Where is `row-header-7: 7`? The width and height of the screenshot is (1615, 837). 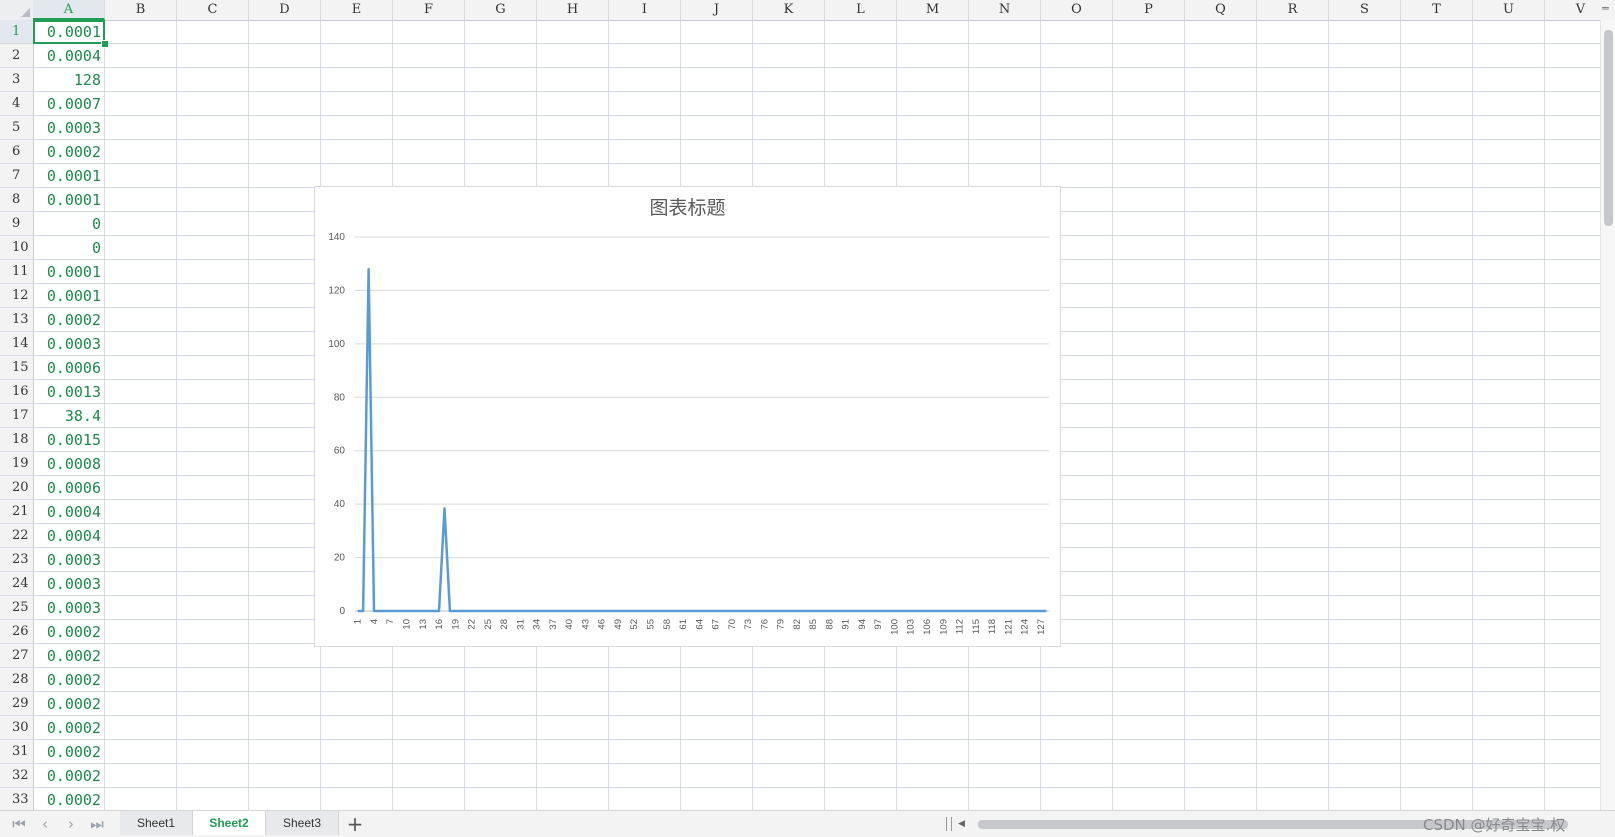
row-header-7: 7 is located at coordinates (16, 176).